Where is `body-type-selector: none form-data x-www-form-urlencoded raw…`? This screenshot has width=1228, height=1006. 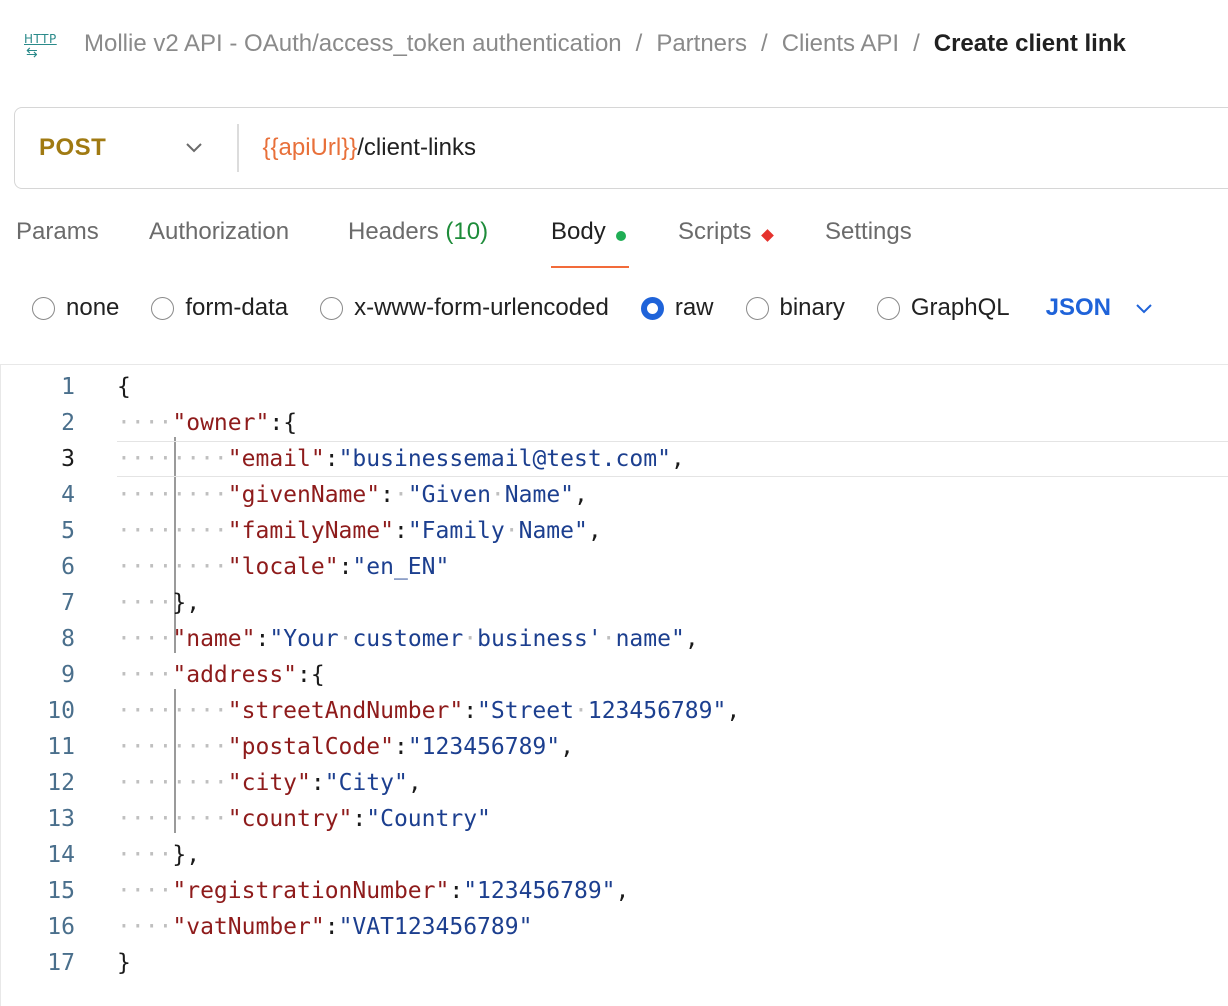 body-type-selector: none form-data x-www-form-urlencoded raw… is located at coordinates (593, 308).